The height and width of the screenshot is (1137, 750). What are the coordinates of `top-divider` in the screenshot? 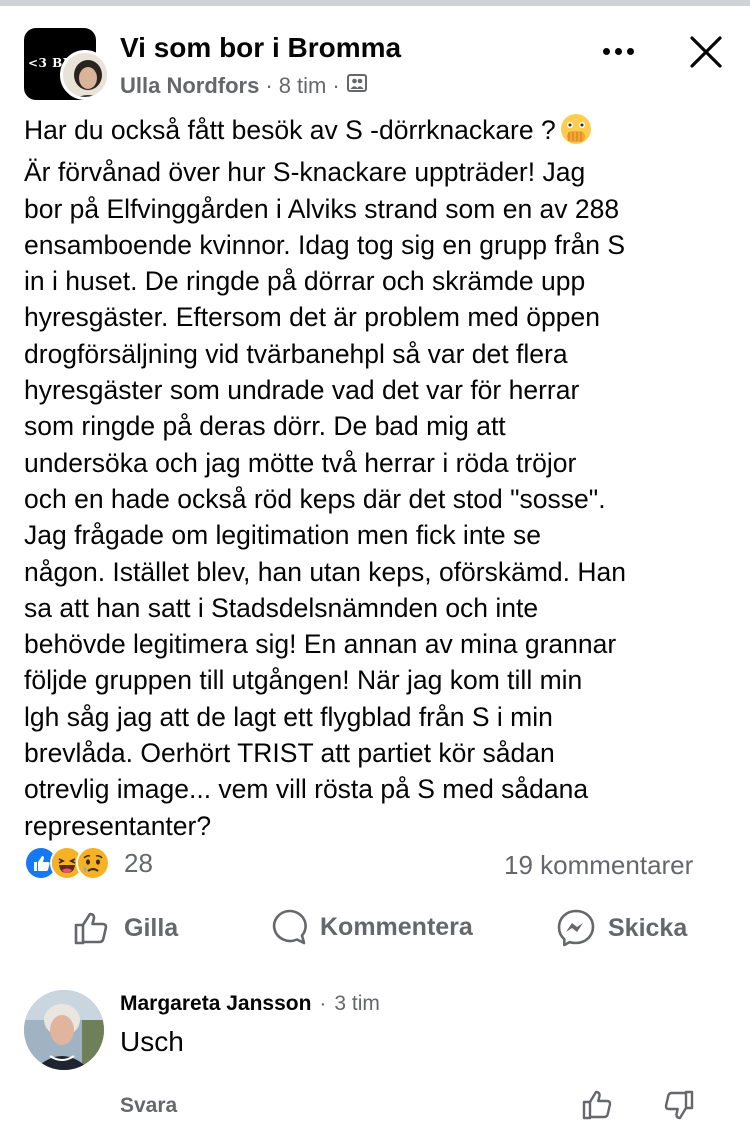 It's located at (375, 3).